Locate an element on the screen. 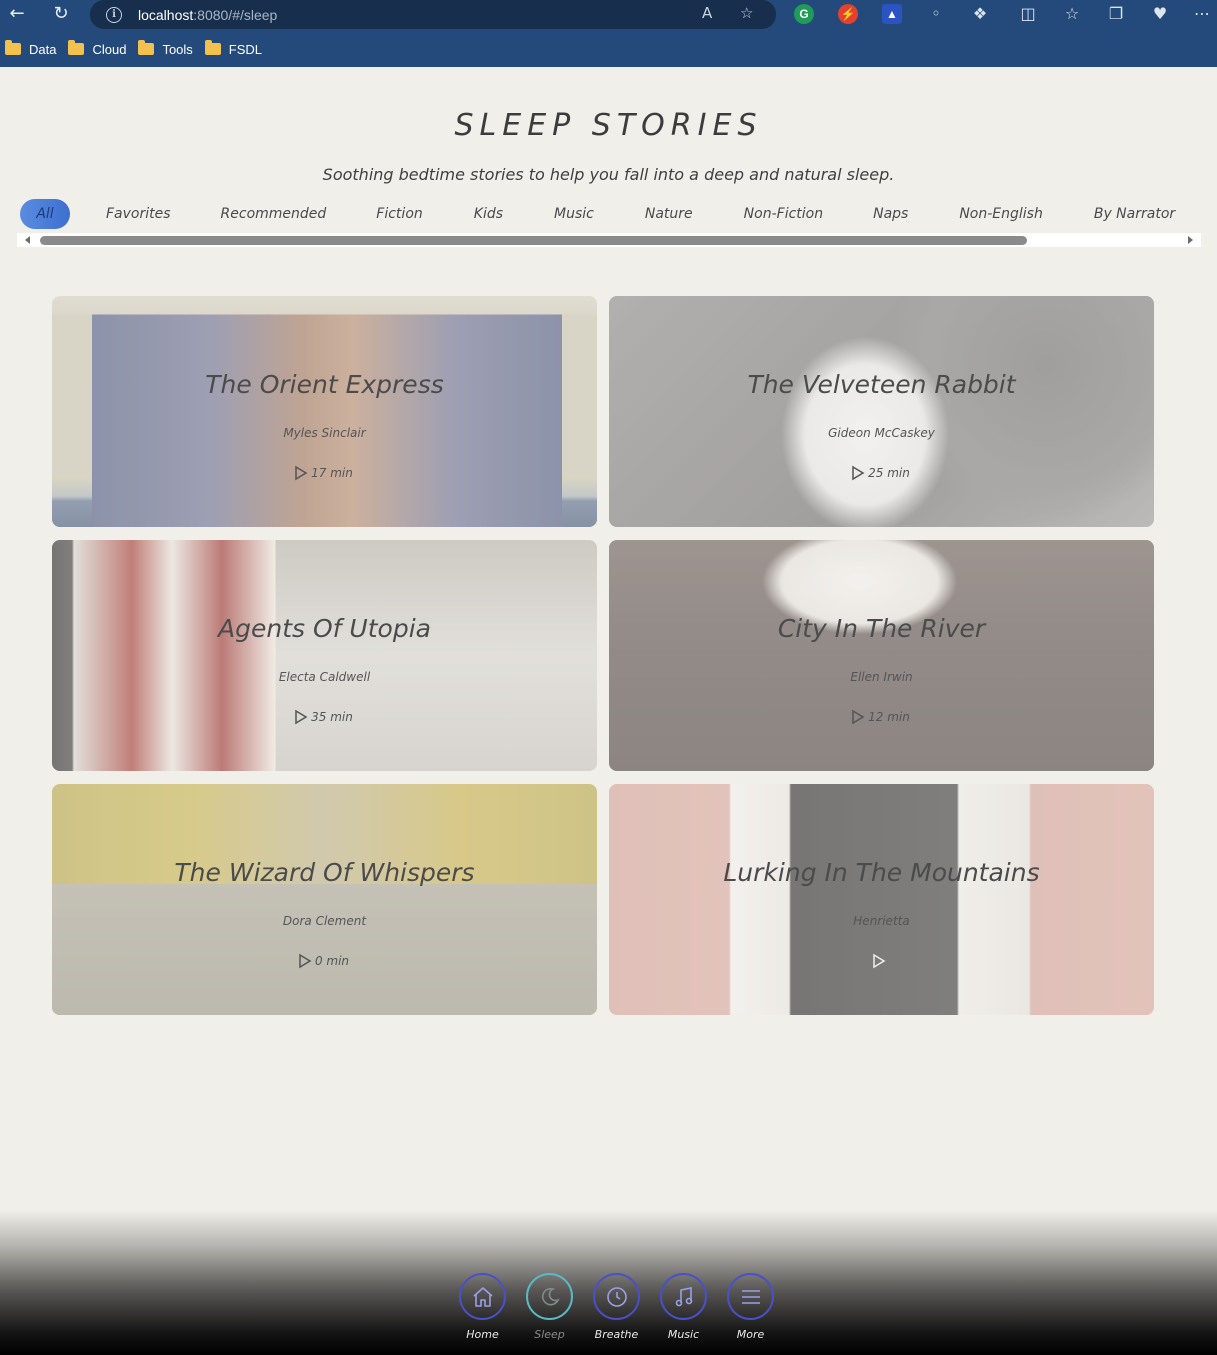 The width and height of the screenshot is (1217, 1355). nav-label: Home is located at coordinates (482, 1334).